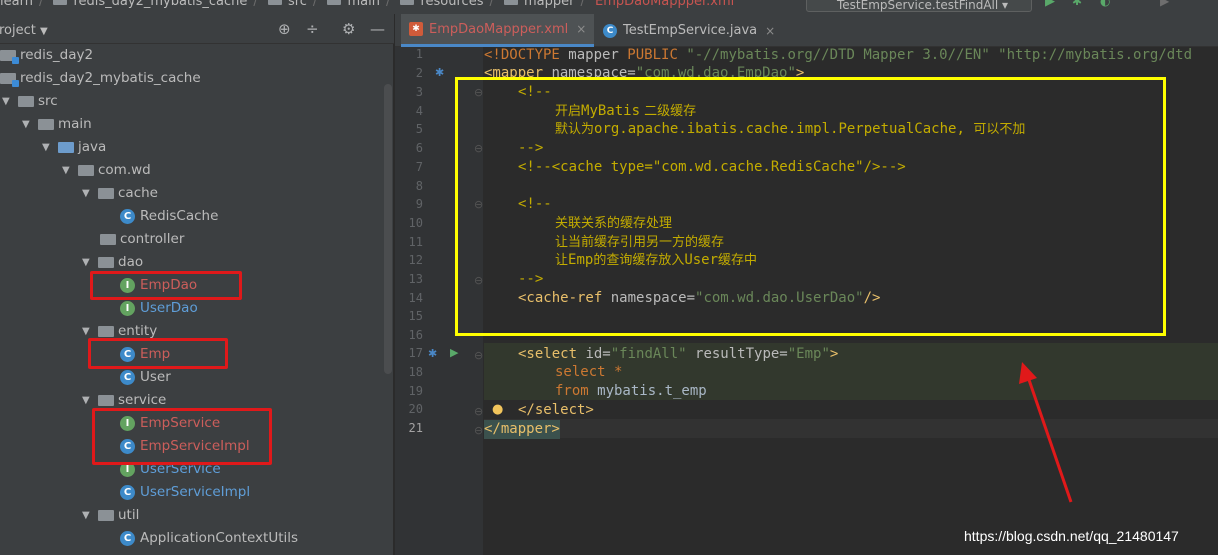  Describe the element at coordinates (195, 492) in the screenshot. I see `tree-item-label: UserServiceImpl` at that location.